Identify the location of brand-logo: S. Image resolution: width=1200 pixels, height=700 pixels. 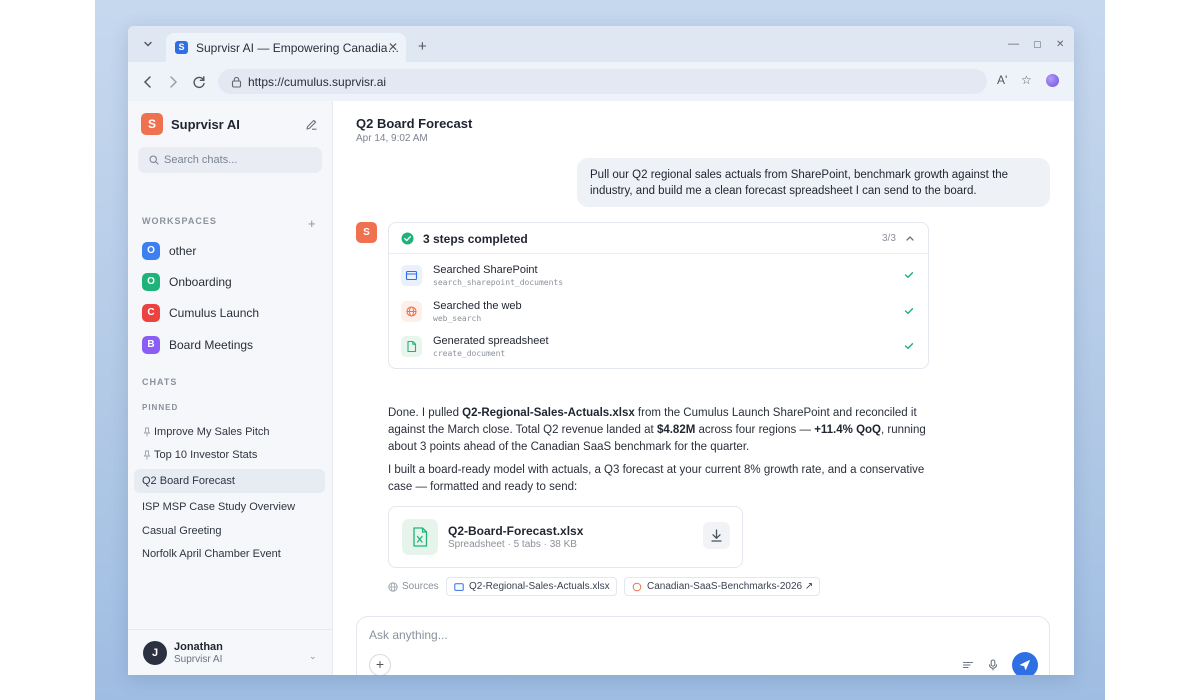
(152, 124).